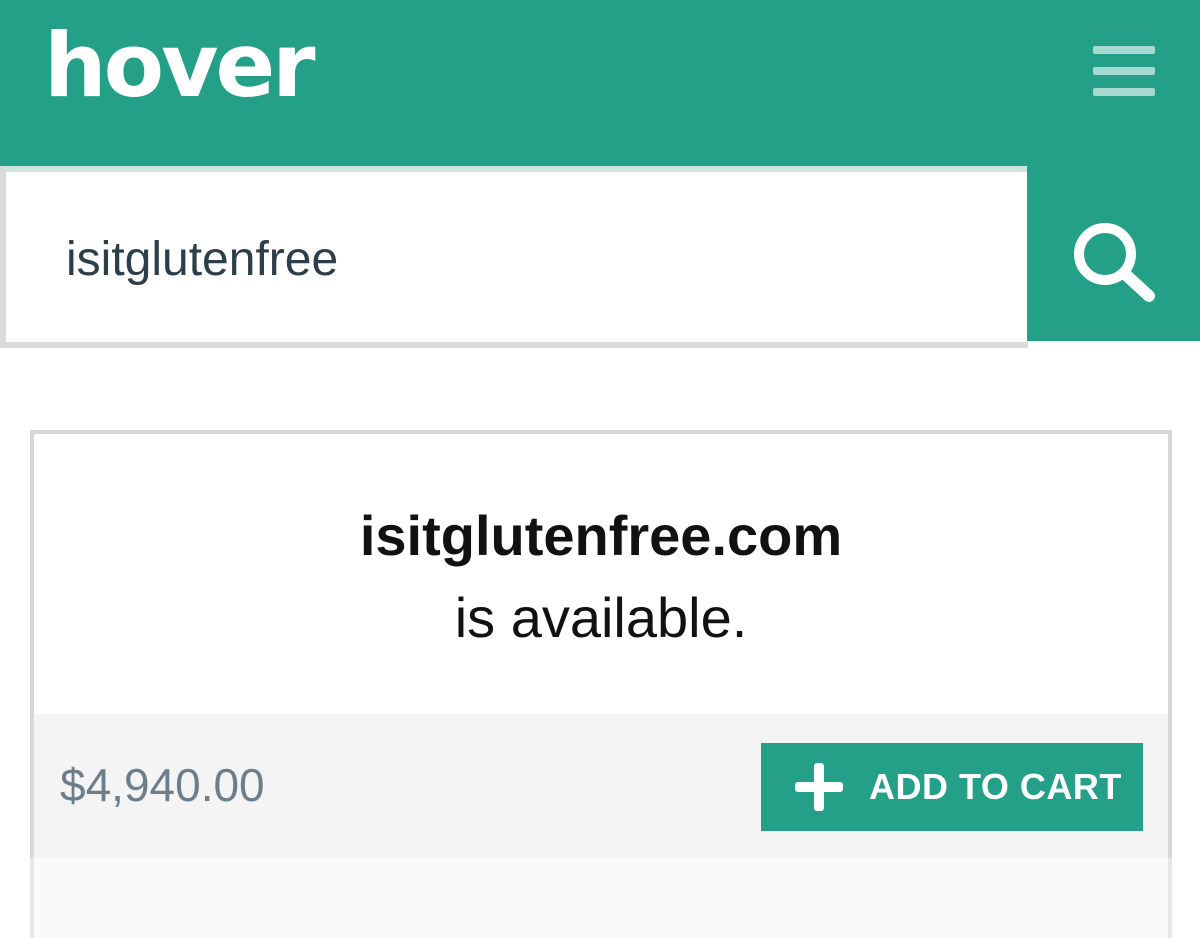  What do you see at coordinates (995, 786) in the screenshot?
I see `add-to-cart-label: ADD TO CART` at bounding box center [995, 786].